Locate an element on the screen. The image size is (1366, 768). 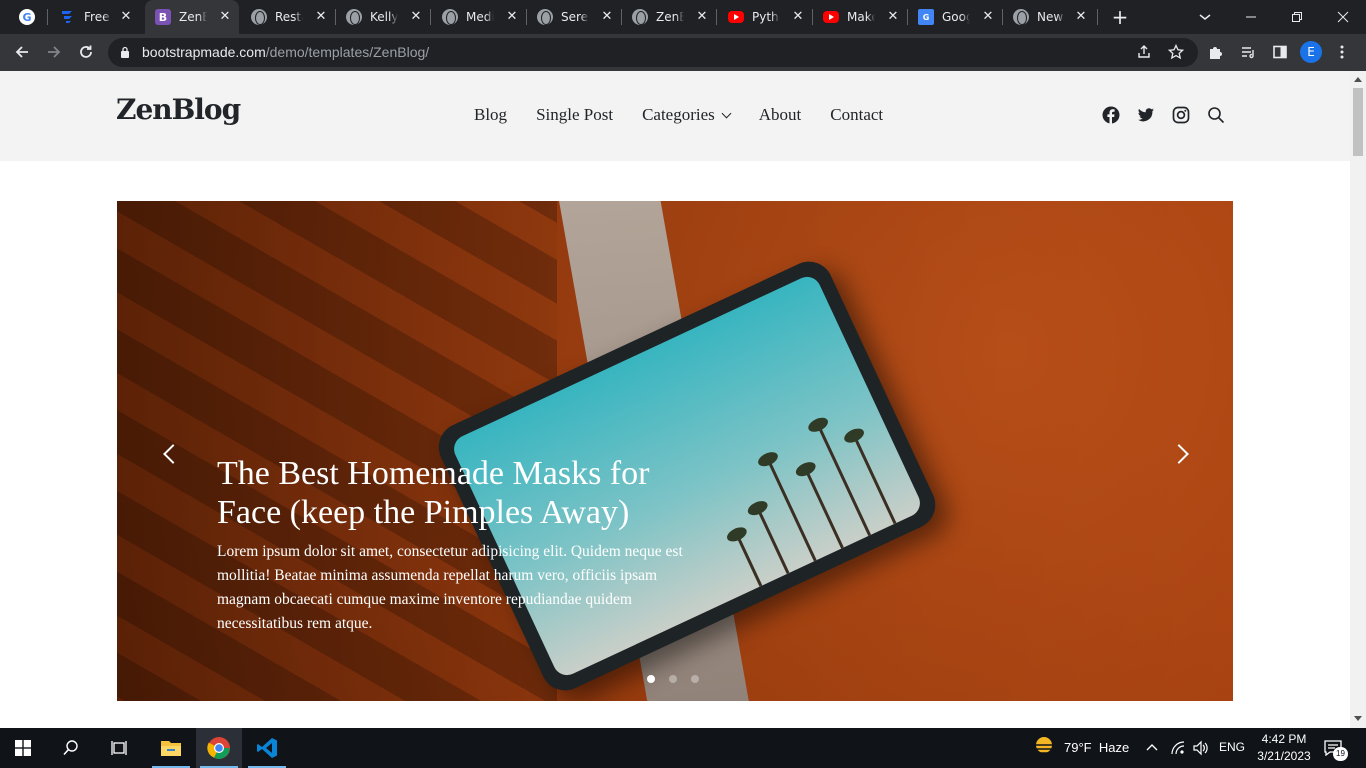
tab-medic: Medic ✕ is located at coordinates (479, 17).